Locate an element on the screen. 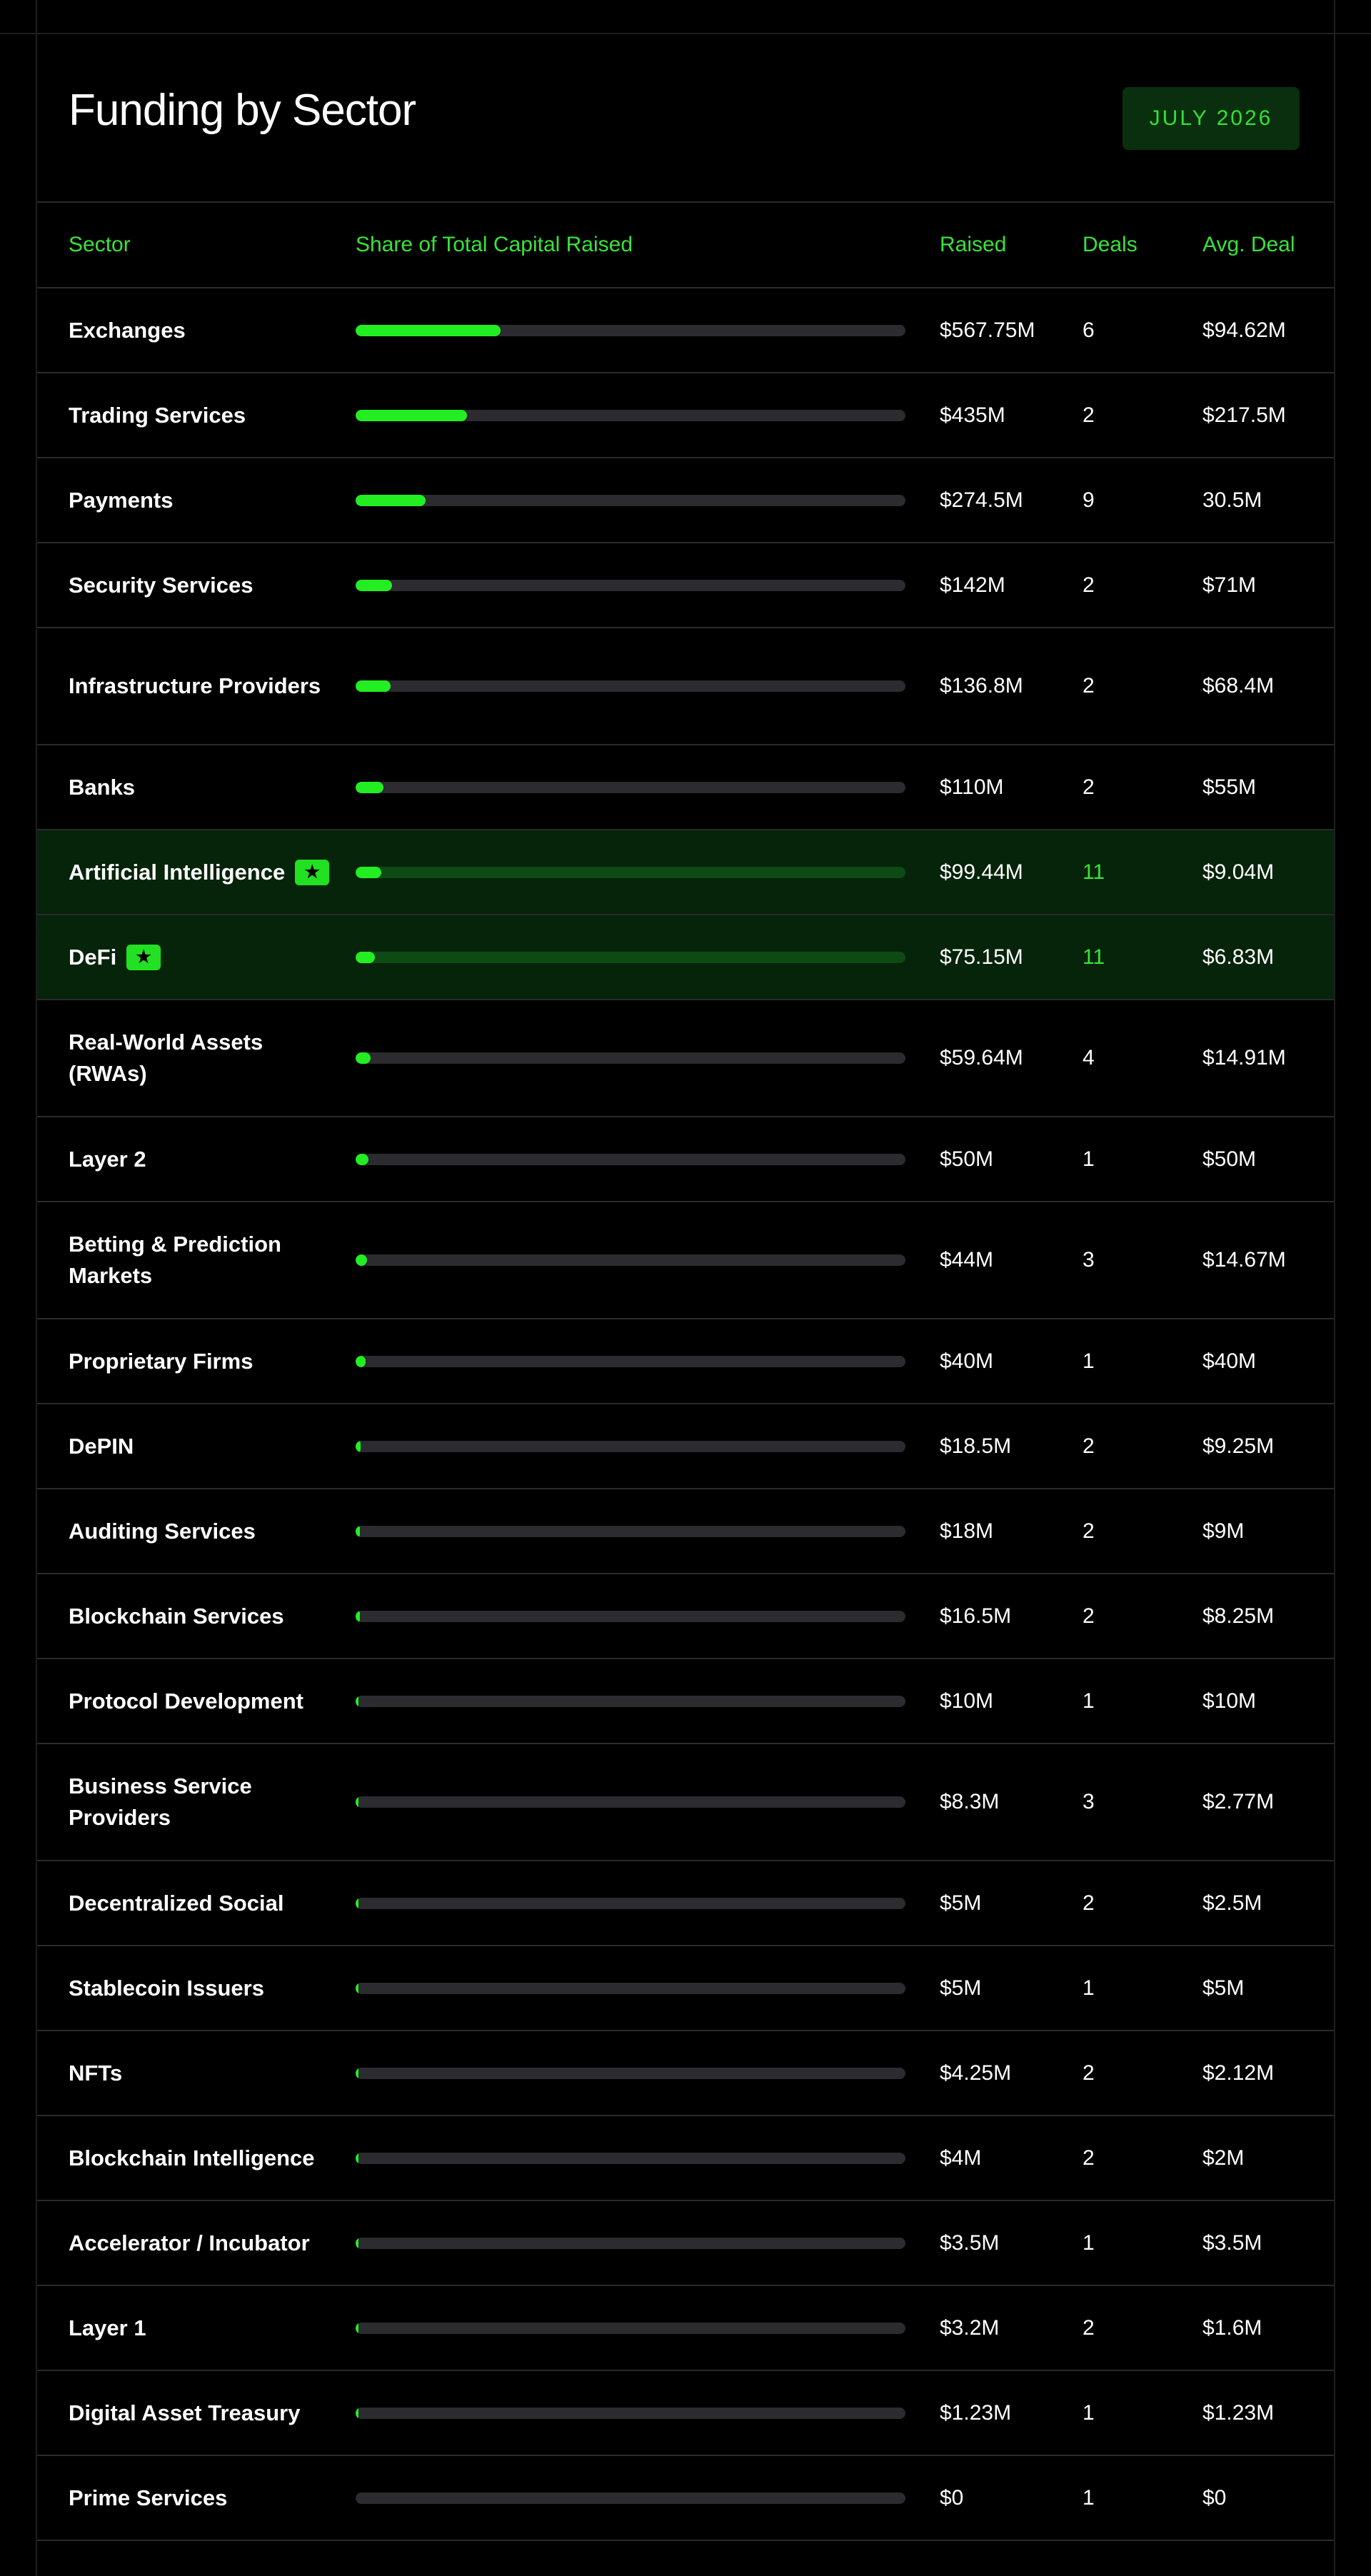 Image resolution: width=1371 pixels, height=2576 pixels. raised-value: $136.8M is located at coordinates (981, 686).